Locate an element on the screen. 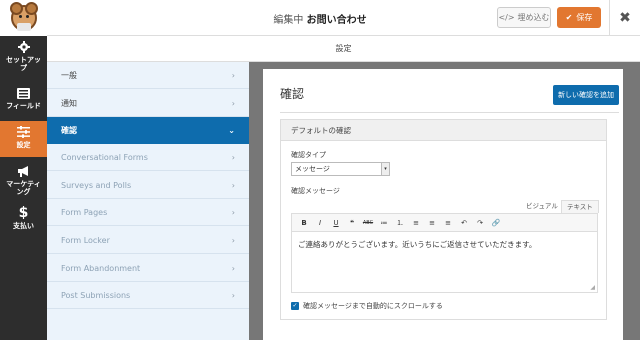 The width and height of the screenshot is (640, 340). confirmation-box-title: デフォルトの確認 is located at coordinates (443, 130).